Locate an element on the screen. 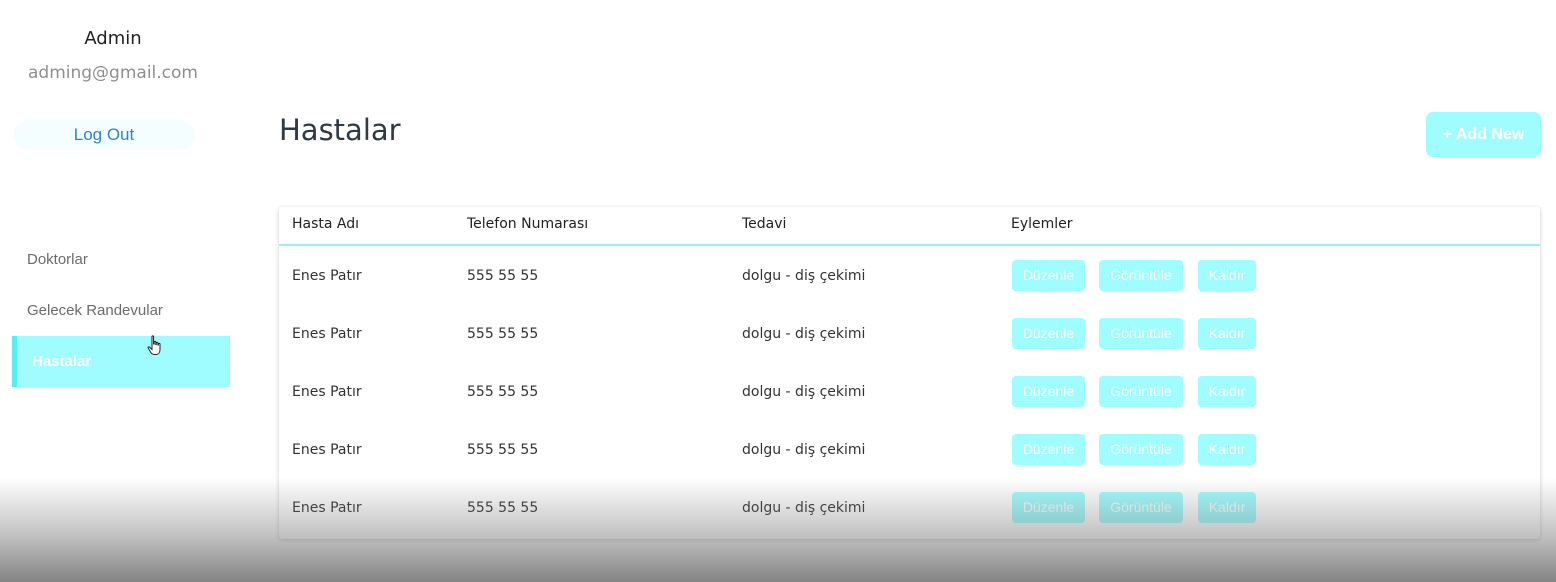 The width and height of the screenshot is (1556, 582). page-title: Hastalar is located at coordinates (340, 130).